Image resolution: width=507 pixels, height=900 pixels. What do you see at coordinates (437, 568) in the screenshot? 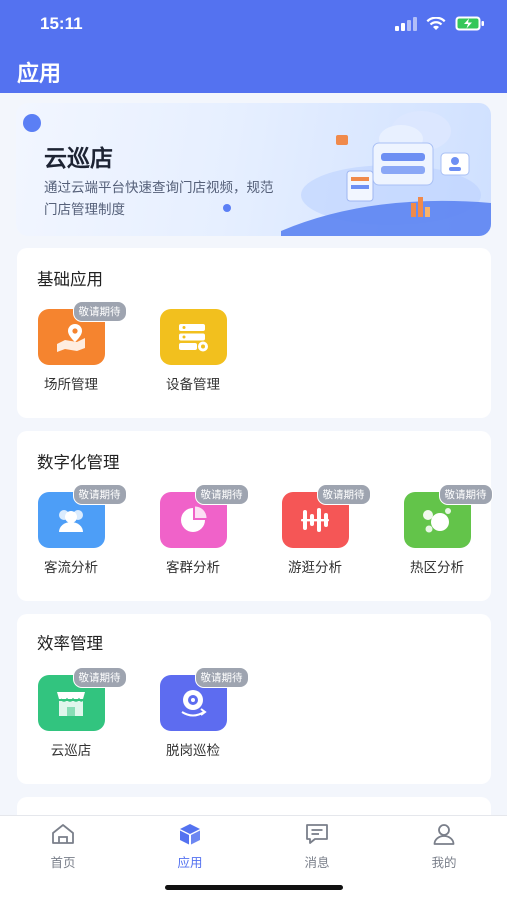
I see `app-label: 热区分析` at bounding box center [437, 568].